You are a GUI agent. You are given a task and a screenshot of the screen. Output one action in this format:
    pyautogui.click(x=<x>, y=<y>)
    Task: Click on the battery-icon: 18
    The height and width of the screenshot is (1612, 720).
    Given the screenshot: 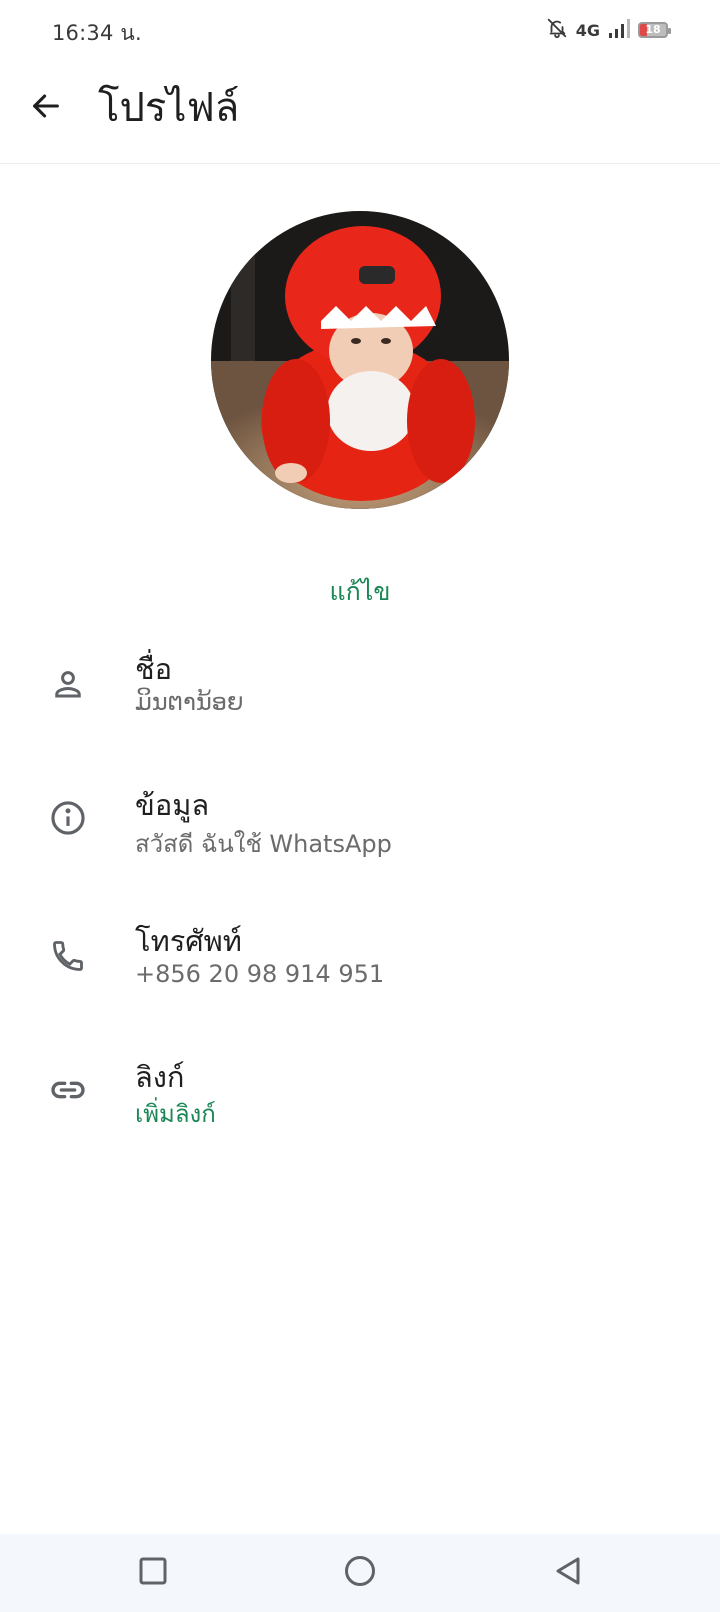 What is the action you would take?
    pyautogui.click(x=654, y=30)
    